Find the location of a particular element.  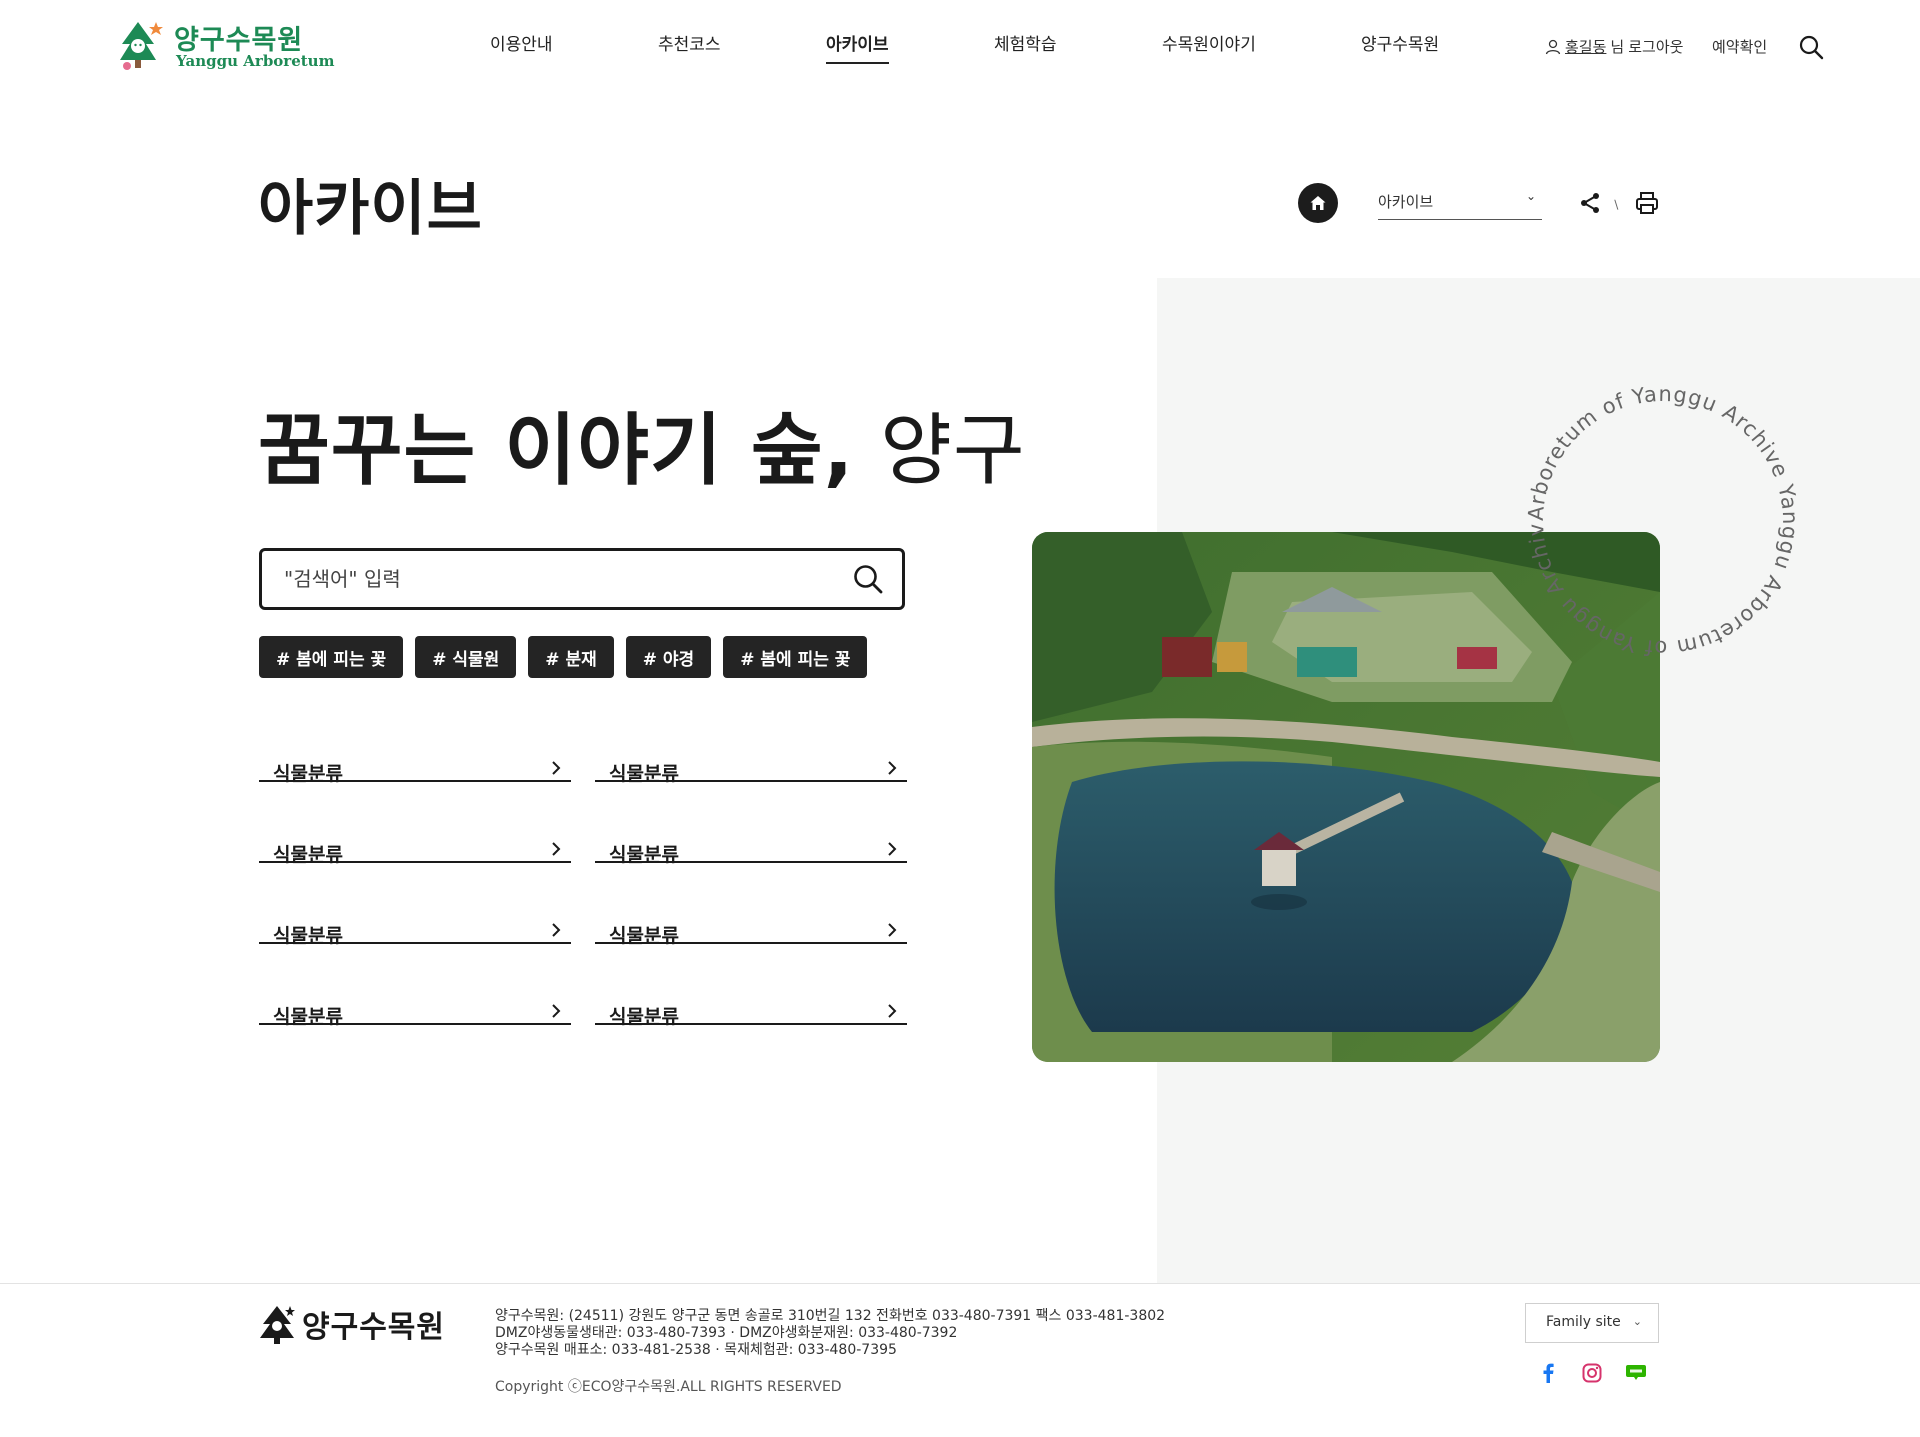

category-grid: 식물분류 식물분류 식물분류 식물분류 식물분류 식물분류 식물분류 식물분류 is located at coordinates (583, 880).